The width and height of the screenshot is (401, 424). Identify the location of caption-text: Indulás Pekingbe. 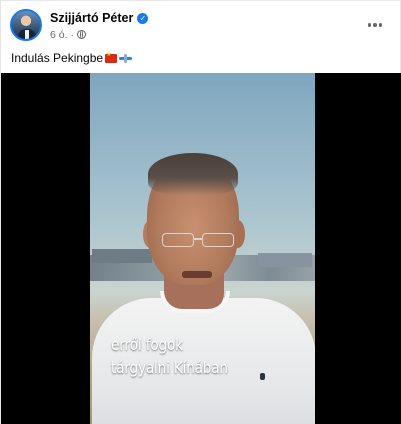
(57, 58).